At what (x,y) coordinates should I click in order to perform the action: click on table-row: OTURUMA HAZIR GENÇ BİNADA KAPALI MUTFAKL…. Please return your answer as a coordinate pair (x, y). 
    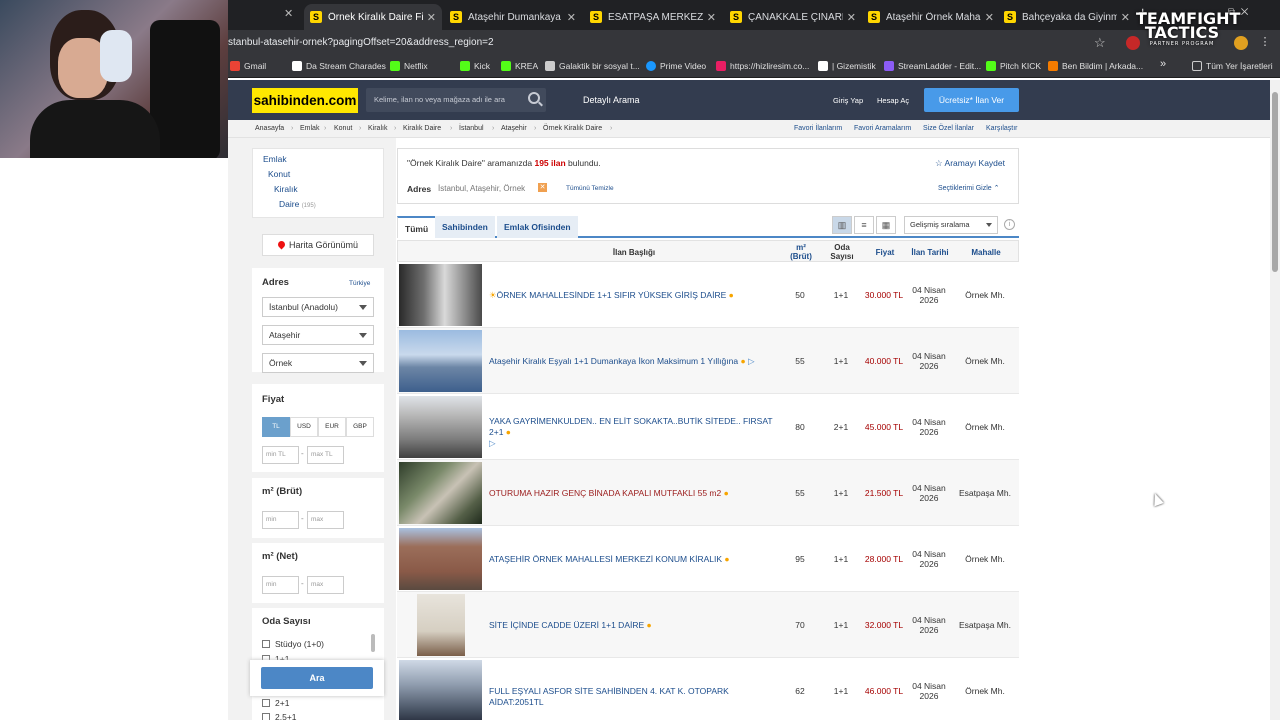
    Looking at the image, I should click on (708, 493).